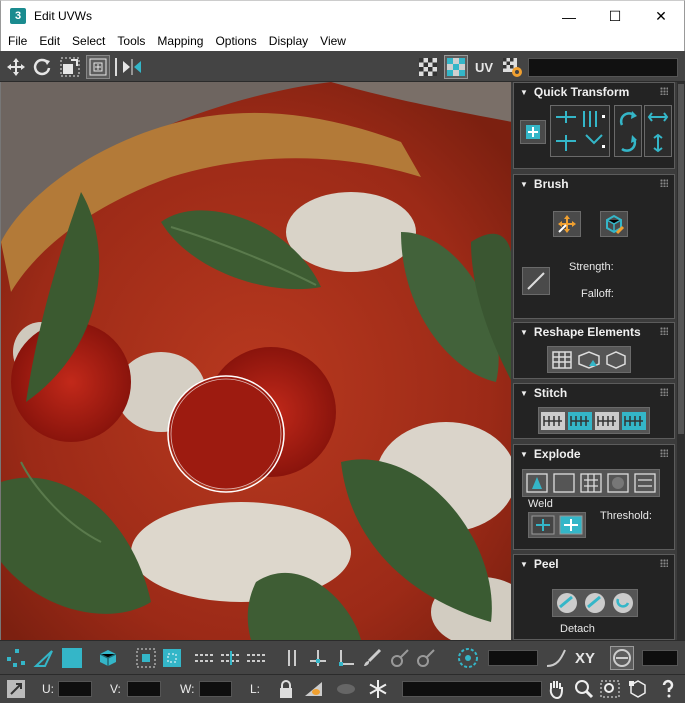 The height and width of the screenshot is (703, 685). I want to click on hide-icon, so click(314, 689).